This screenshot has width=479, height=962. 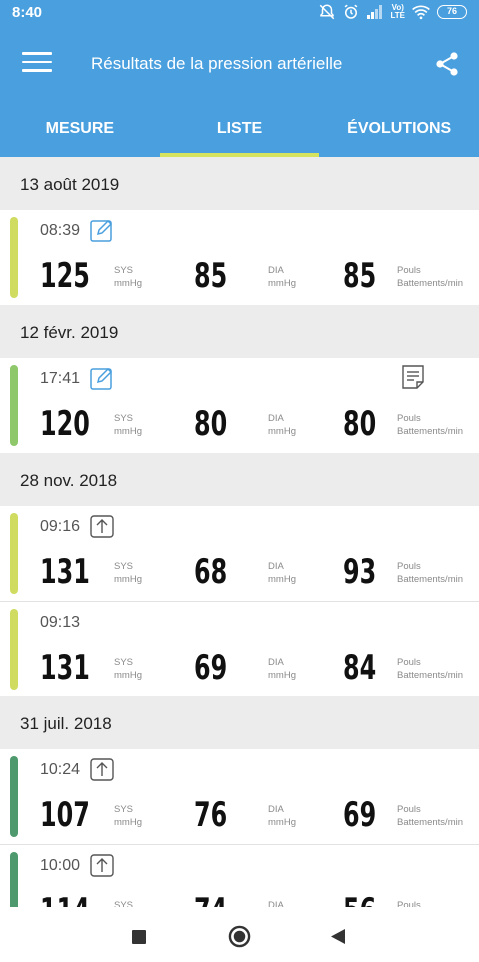 I want to click on back-icon, so click(x=338, y=936).